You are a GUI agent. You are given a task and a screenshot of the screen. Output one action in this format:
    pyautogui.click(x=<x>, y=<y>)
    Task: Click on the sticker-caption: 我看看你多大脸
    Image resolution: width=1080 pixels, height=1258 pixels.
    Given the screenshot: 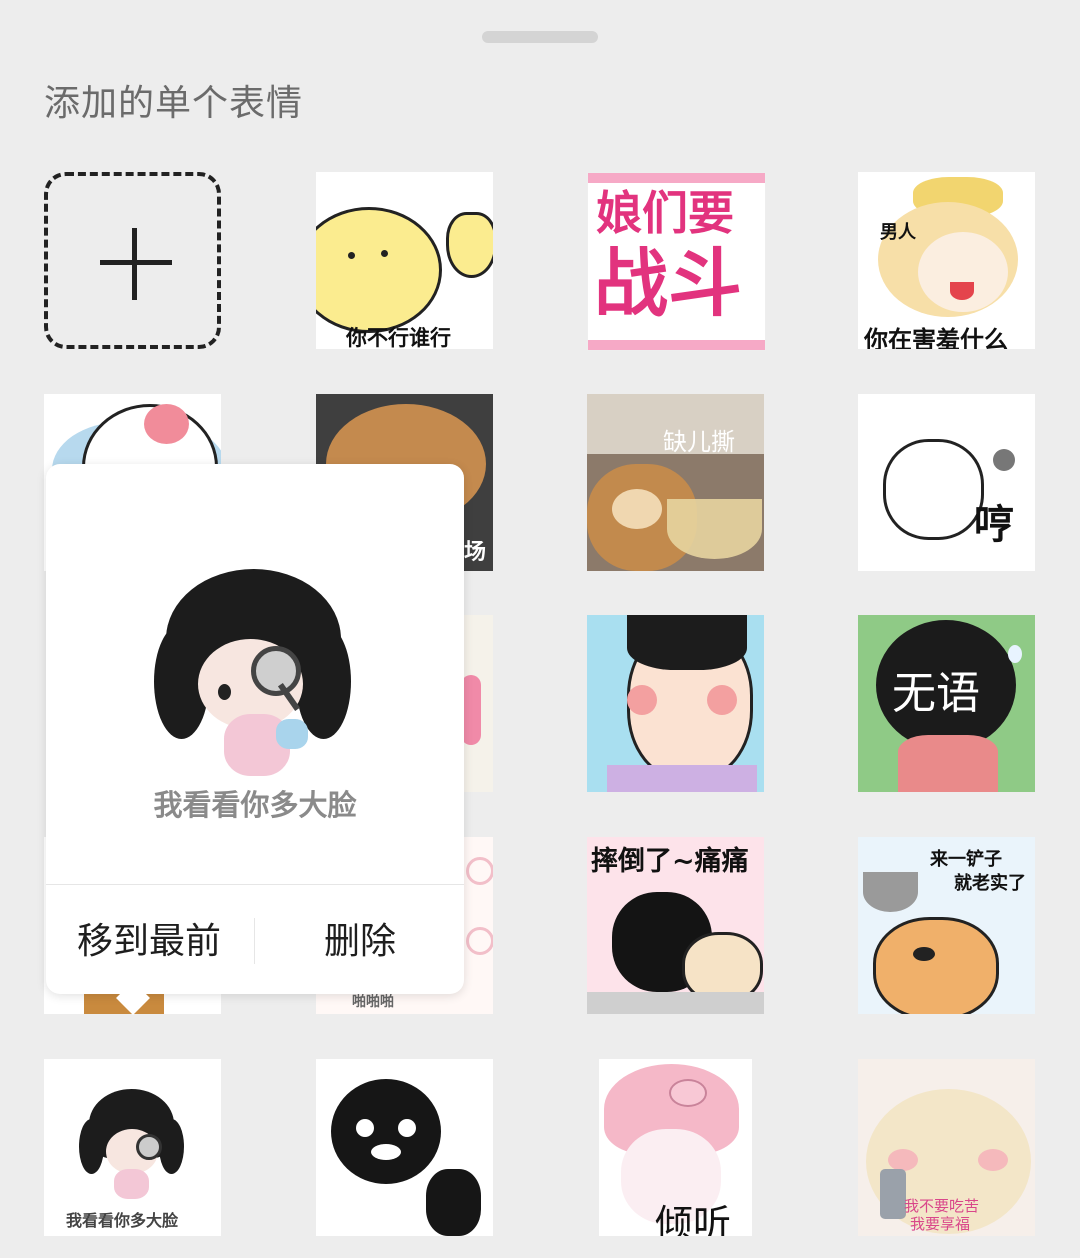 What is the action you would take?
    pyautogui.click(x=122, y=1220)
    